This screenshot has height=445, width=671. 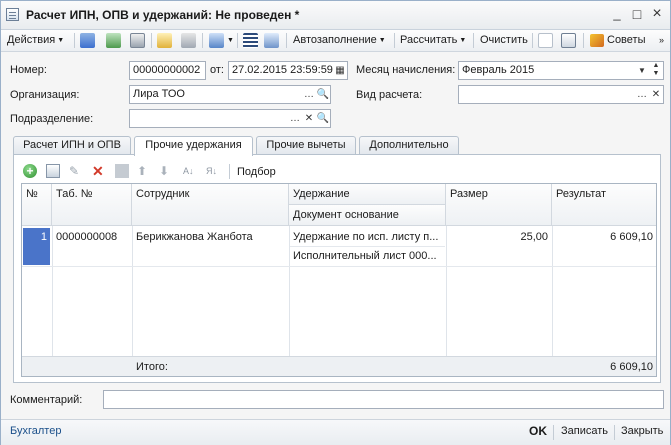 What do you see at coordinates (99, 171) in the screenshot?
I see `delete-row-icon: ✕` at bounding box center [99, 171].